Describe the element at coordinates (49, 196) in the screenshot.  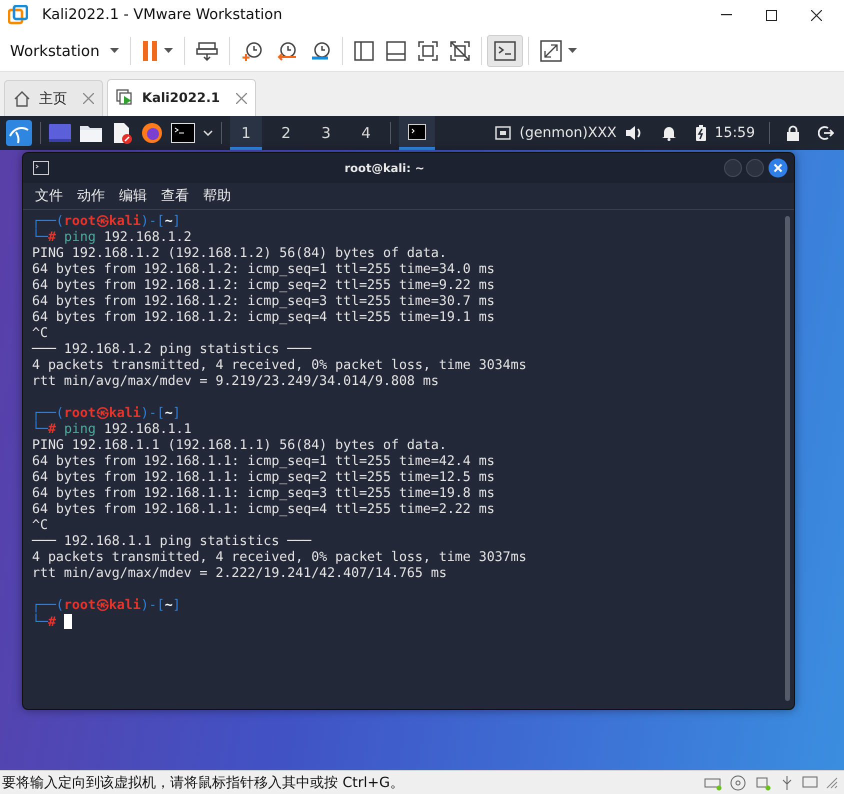
I see `menu-item: 文件` at that location.